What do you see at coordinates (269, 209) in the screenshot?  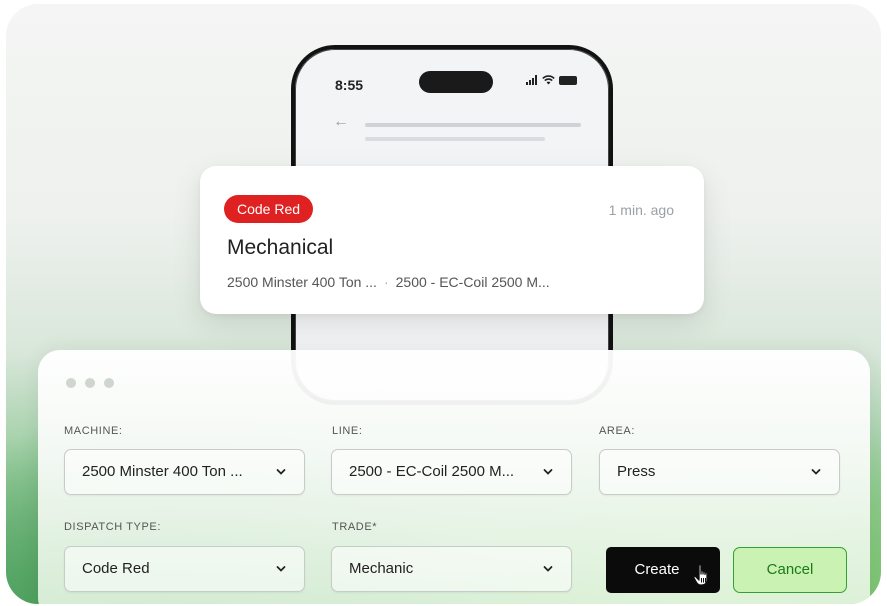 I see `priority-badge: Code Red` at bounding box center [269, 209].